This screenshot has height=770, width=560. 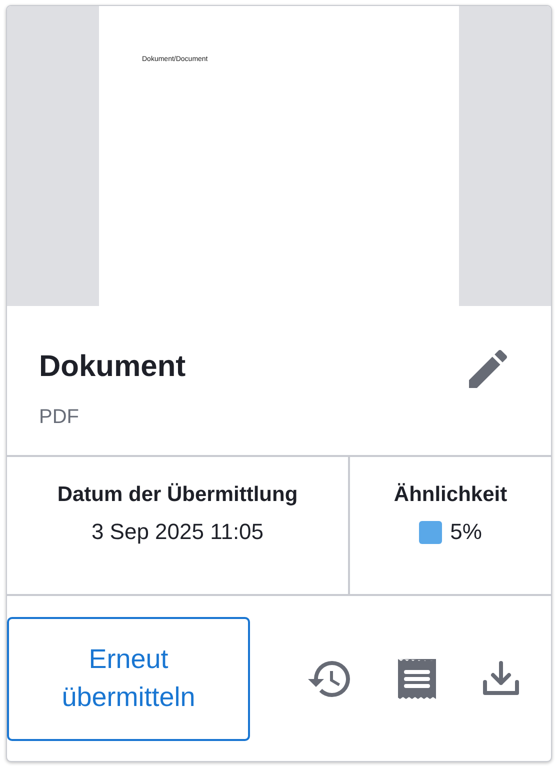 What do you see at coordinates (451, 495) in the screenshot?
I see `similarity-label: Ähnlichkeit` at bounding box center [451, 495].